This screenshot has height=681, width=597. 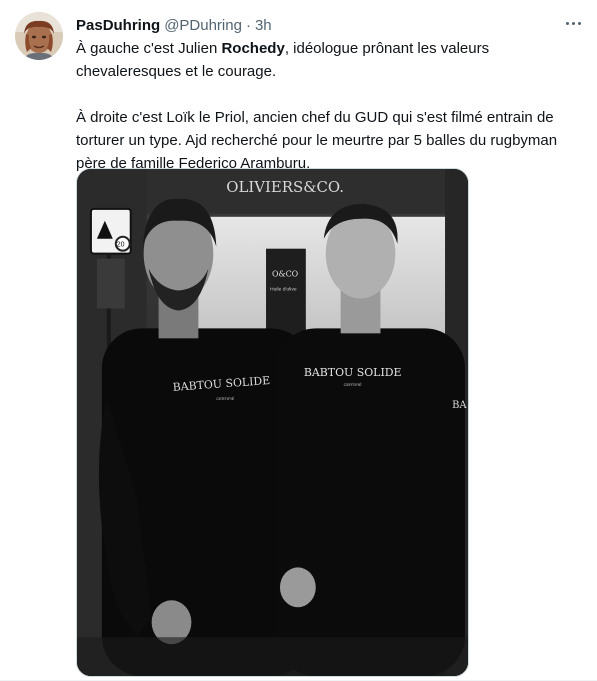 What do you see at coordinates (285, 187) in the screenshot?
I see `store-sign-text: OLIVIERS&CO.` at bounding box center [285, 187].